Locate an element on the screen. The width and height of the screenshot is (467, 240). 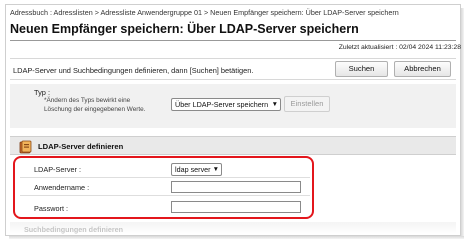
window-shadow-right is located at coordinates (462, 123).